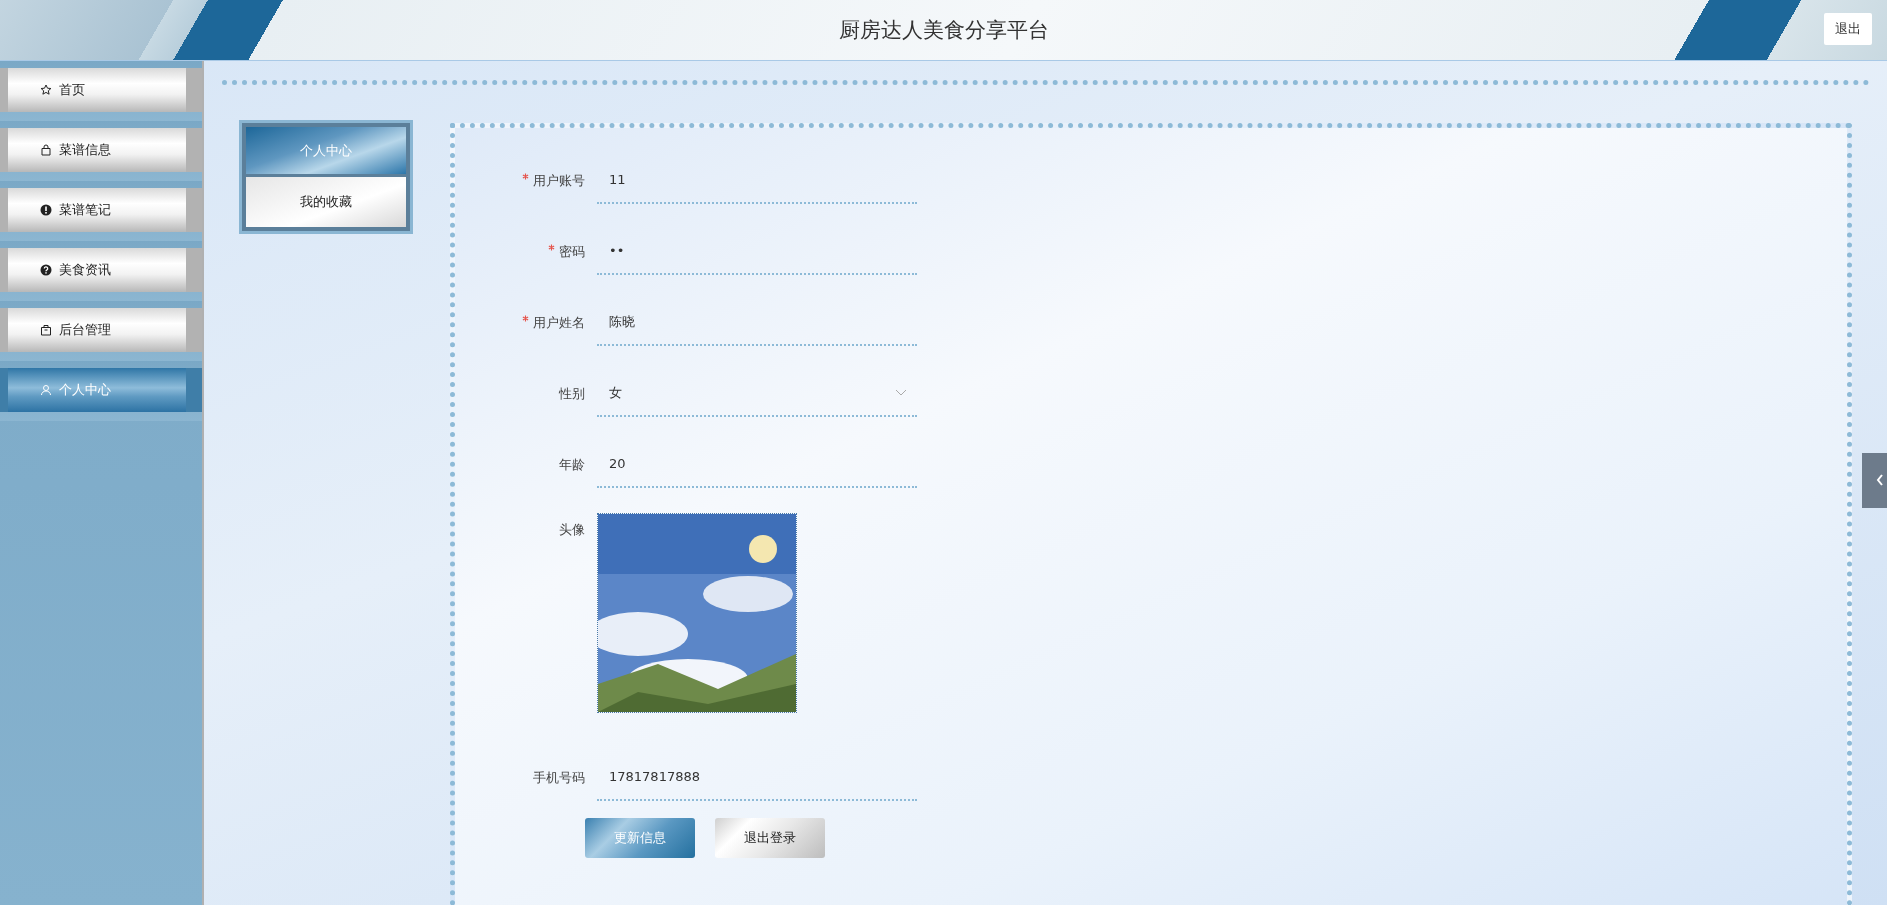  I want to click on input-field: ••, so click(757, 252).